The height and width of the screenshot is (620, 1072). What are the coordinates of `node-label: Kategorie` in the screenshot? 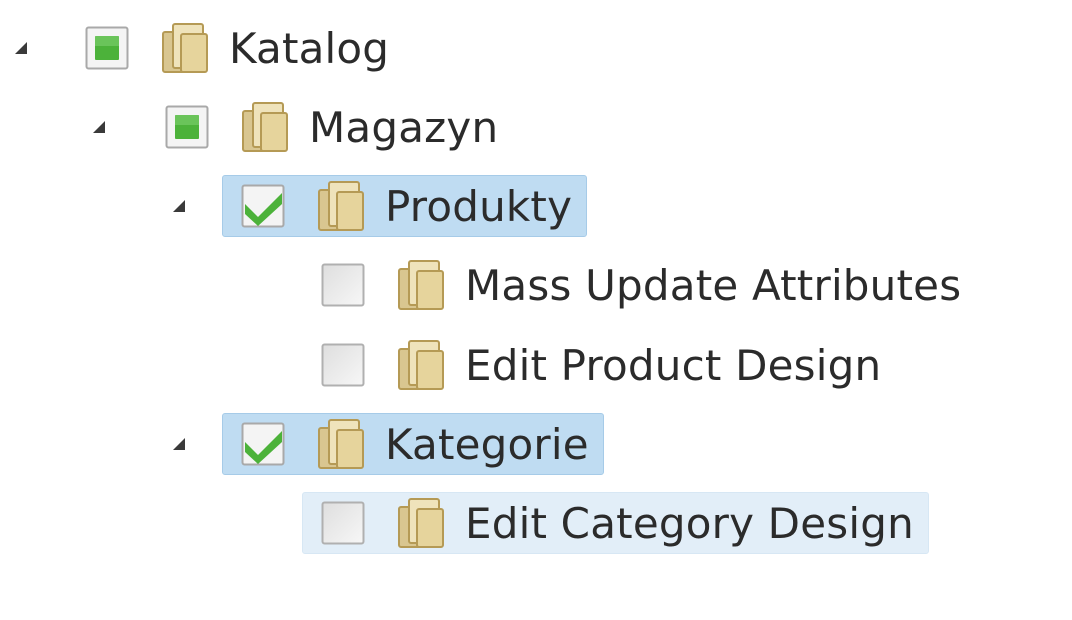 It's located at (487, 444).